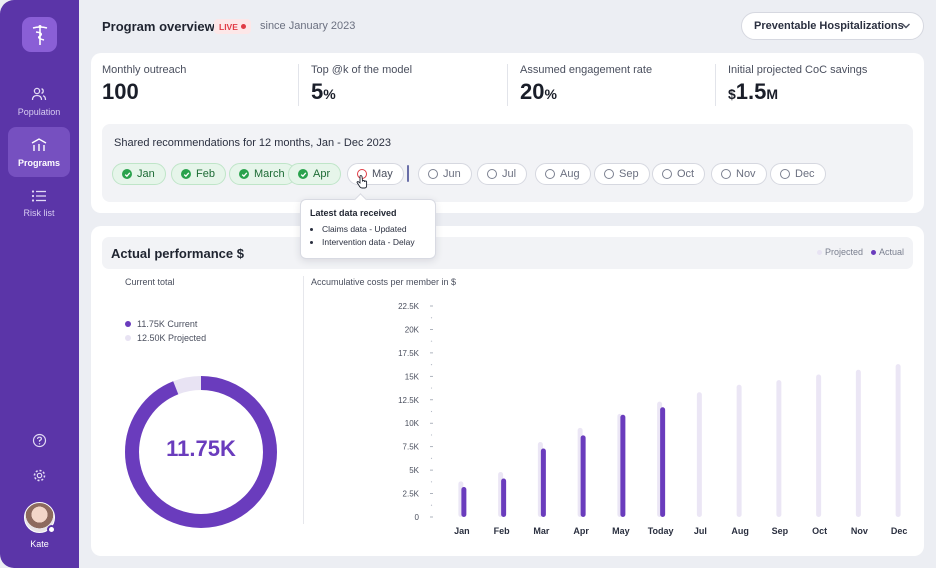  What do you see at coordinates (362, 70) in the screenshot?
I see `metric-label: Top @k of the model` at bounding box center [362, 70].